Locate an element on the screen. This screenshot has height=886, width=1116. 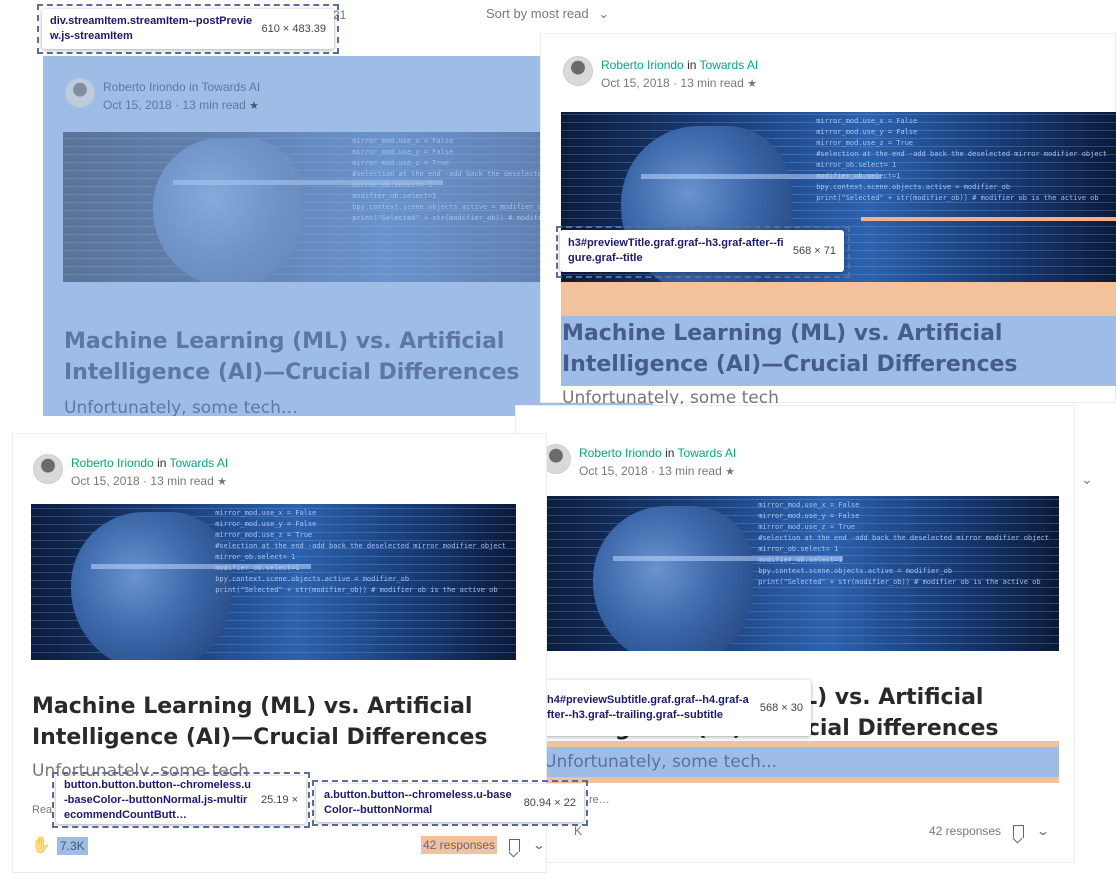
read-more-fragment: Rea is located at coordinates (42, 810).